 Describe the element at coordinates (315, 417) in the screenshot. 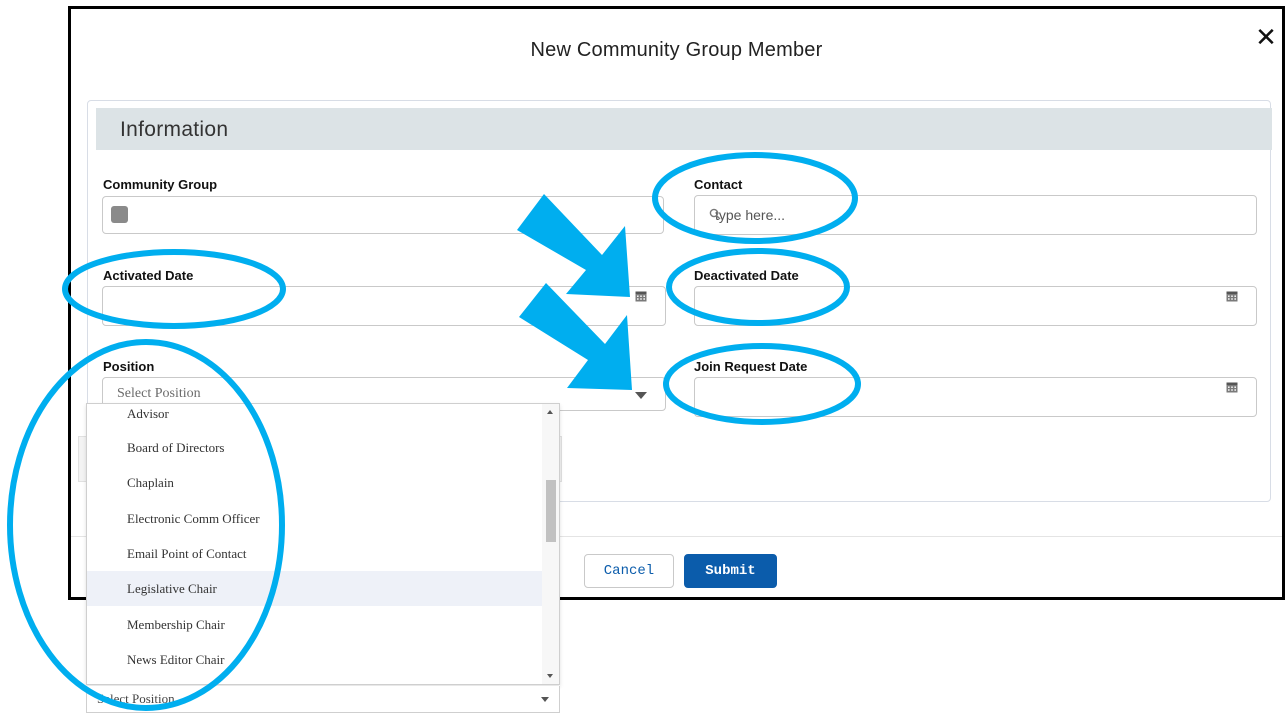

I see `dropdown-option: Advisor` at that location.